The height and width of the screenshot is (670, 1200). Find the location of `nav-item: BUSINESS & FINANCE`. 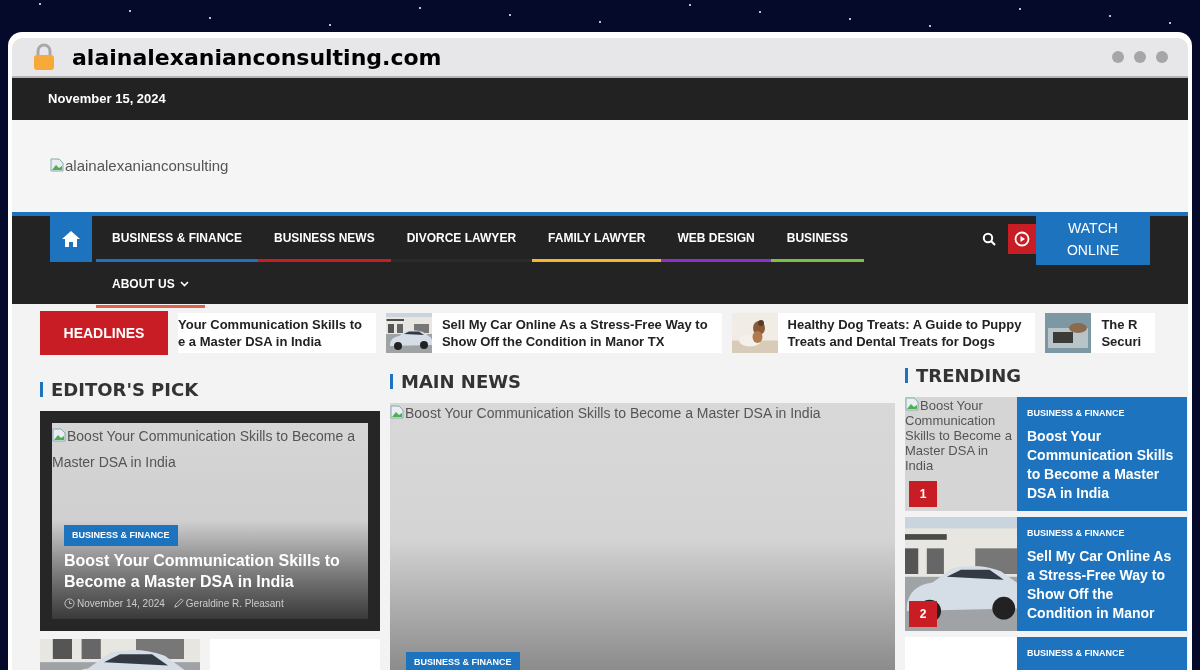

nav-item: BUSINESS & FINANCE is located at coordinates (177, 239).